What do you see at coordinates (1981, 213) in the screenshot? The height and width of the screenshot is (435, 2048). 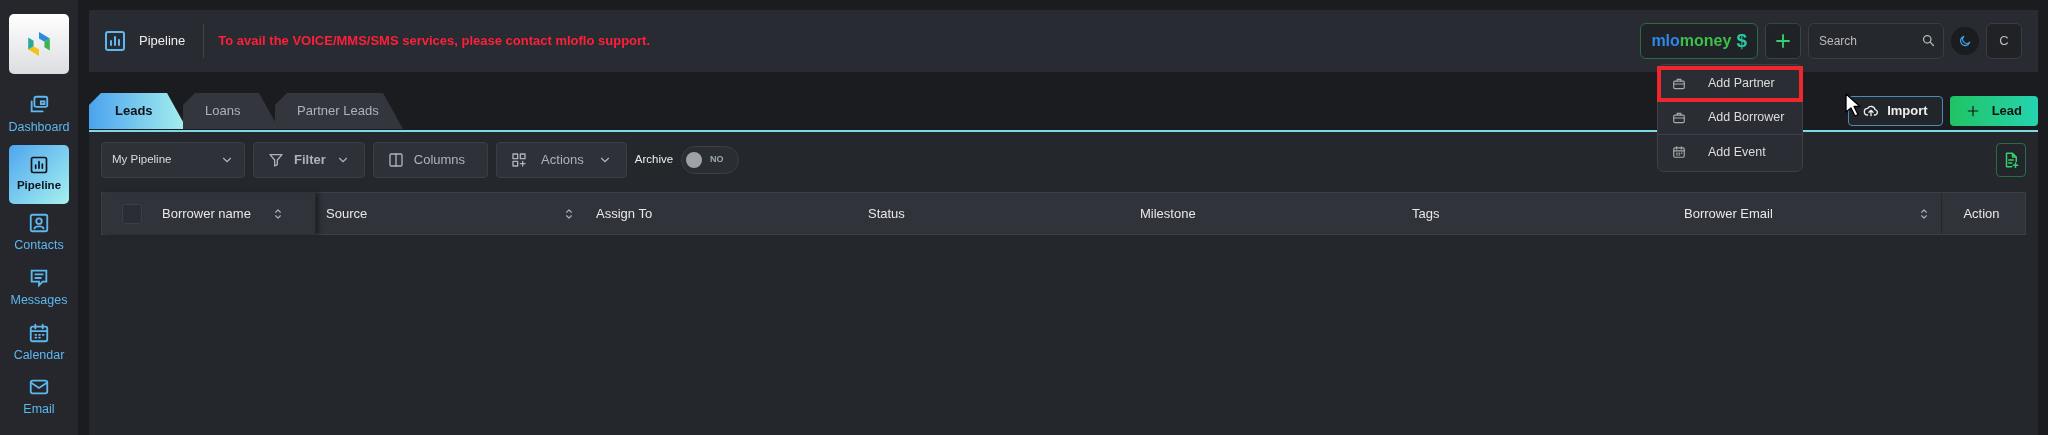 I see `column-header: Action` at bounding box center [1981, 213].